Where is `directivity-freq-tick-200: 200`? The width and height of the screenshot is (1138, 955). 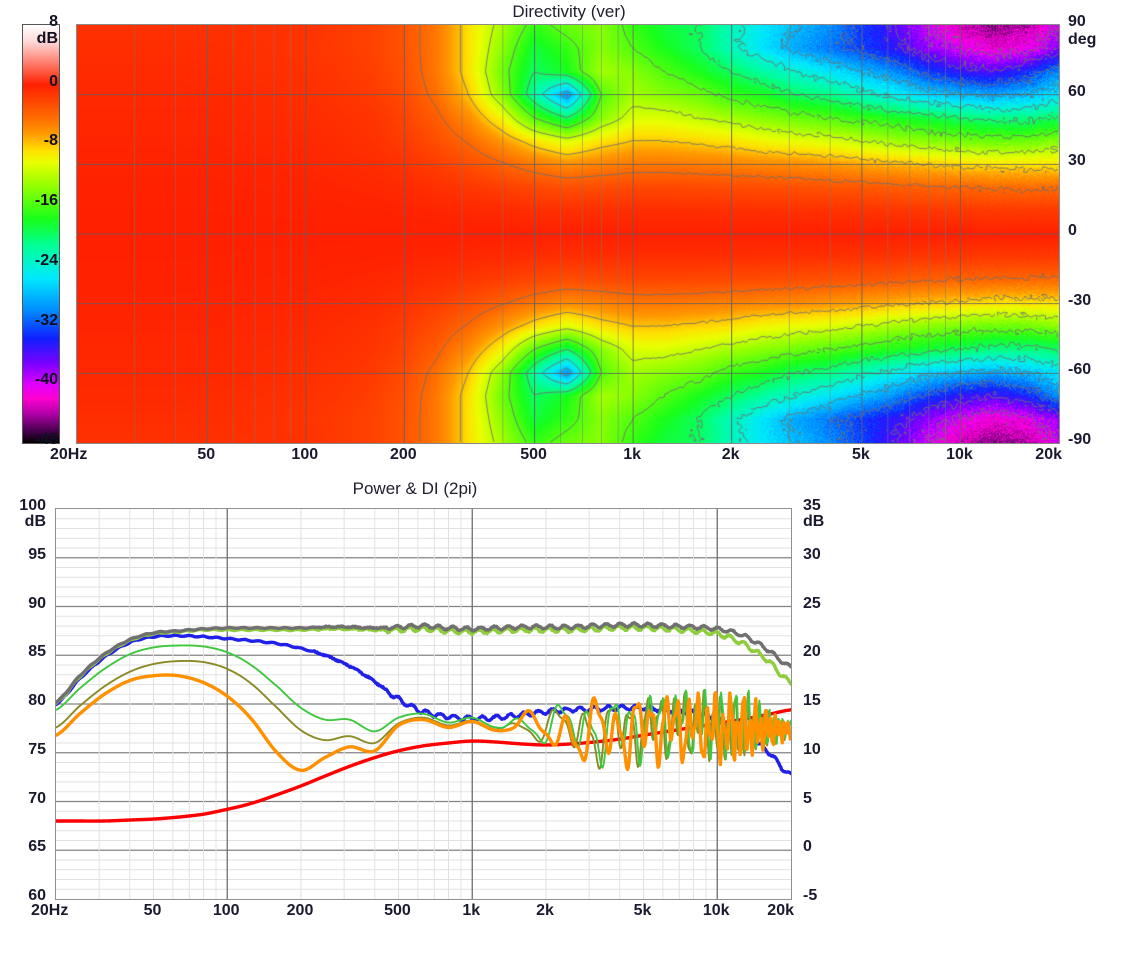 directivity-freq-tick-200: 200 is located at coordinates (403, 454).